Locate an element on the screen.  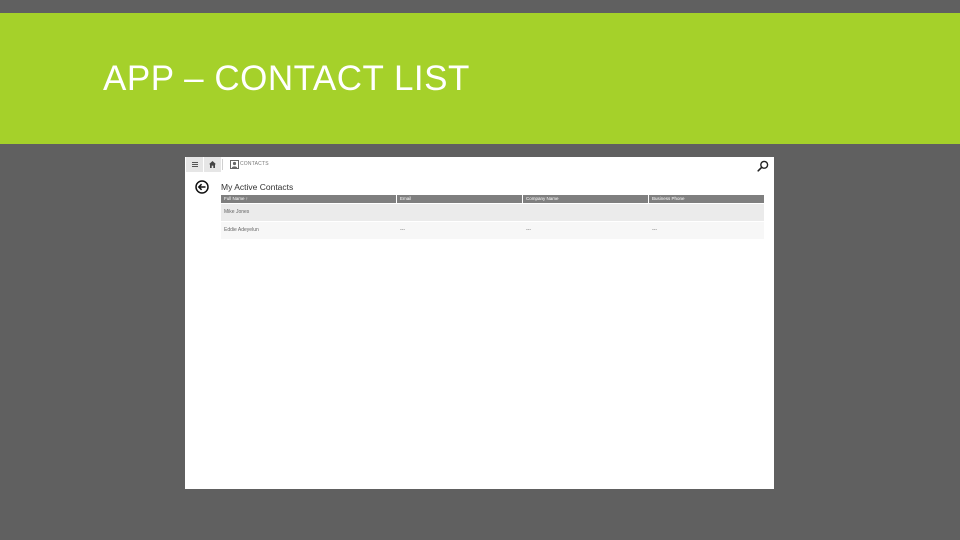
cell-business-phone is located at coordinates (706, 212).